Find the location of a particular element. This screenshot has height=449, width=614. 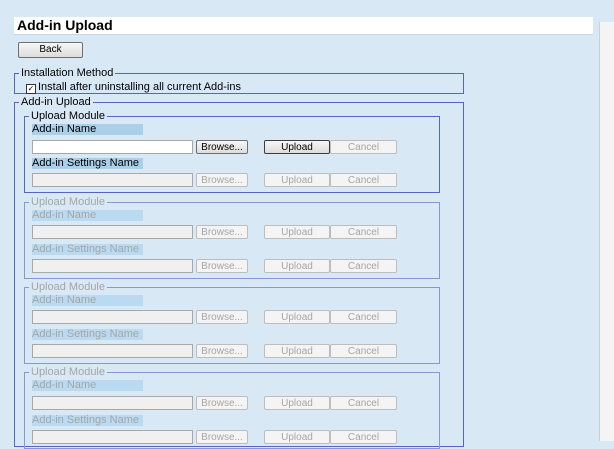

vertical-scrollbar is located at coordinates (606, 231).